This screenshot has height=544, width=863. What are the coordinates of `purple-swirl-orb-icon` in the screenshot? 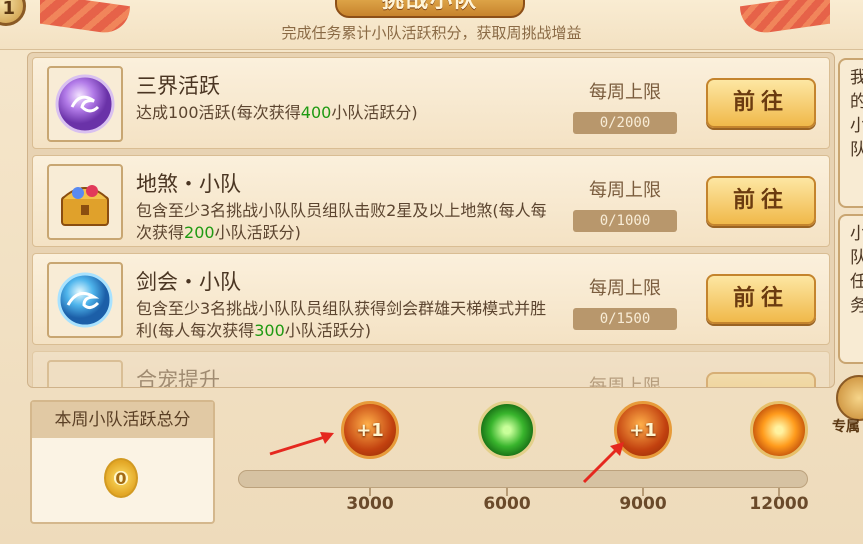 It's located at (85, 104).